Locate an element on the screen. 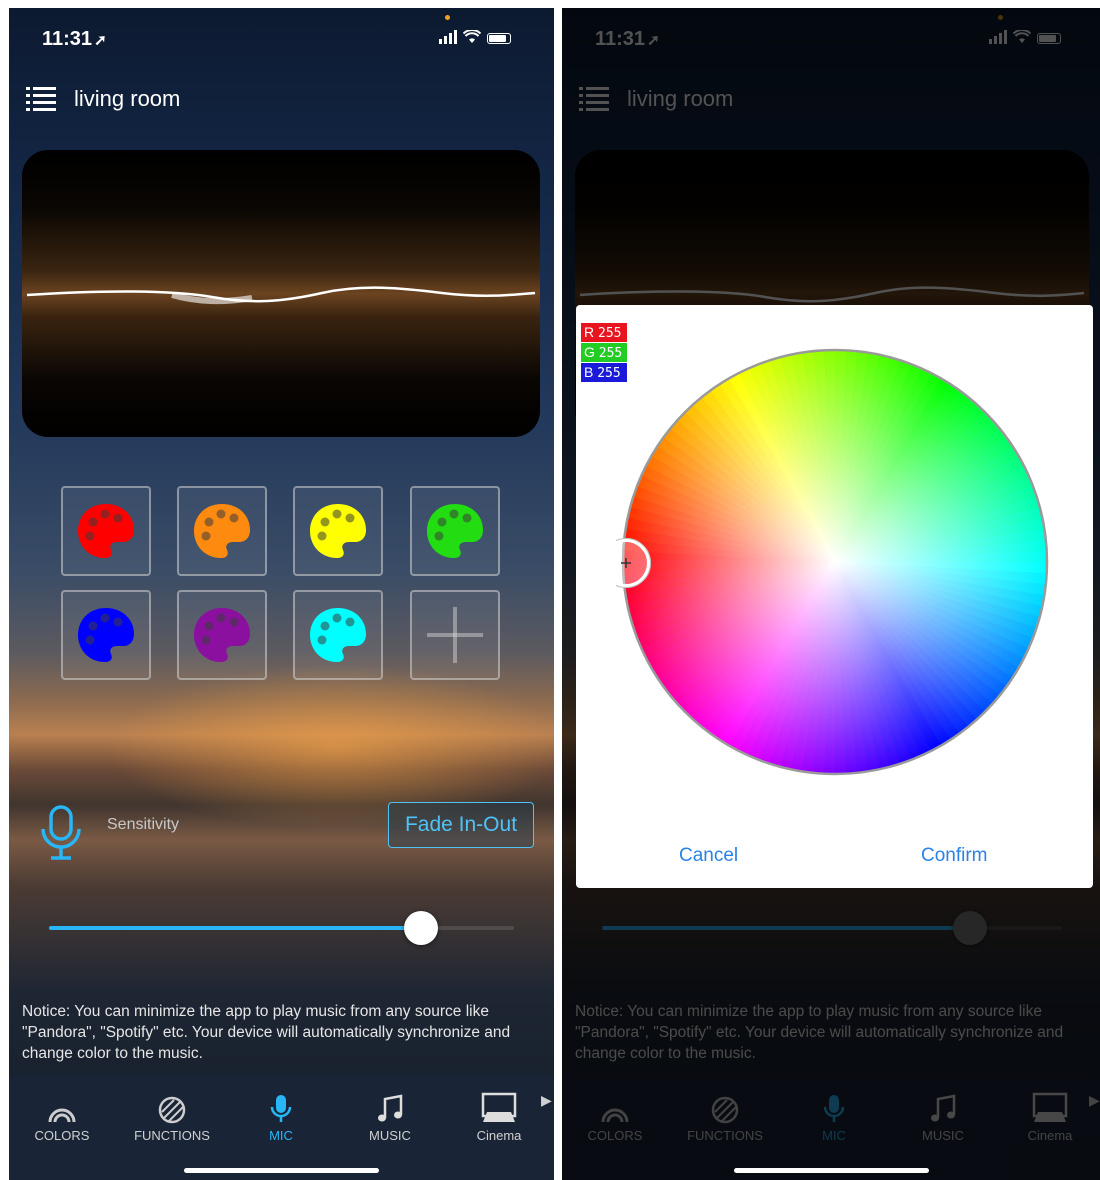  color-swatch-grid is located at coordinates (282, 584).